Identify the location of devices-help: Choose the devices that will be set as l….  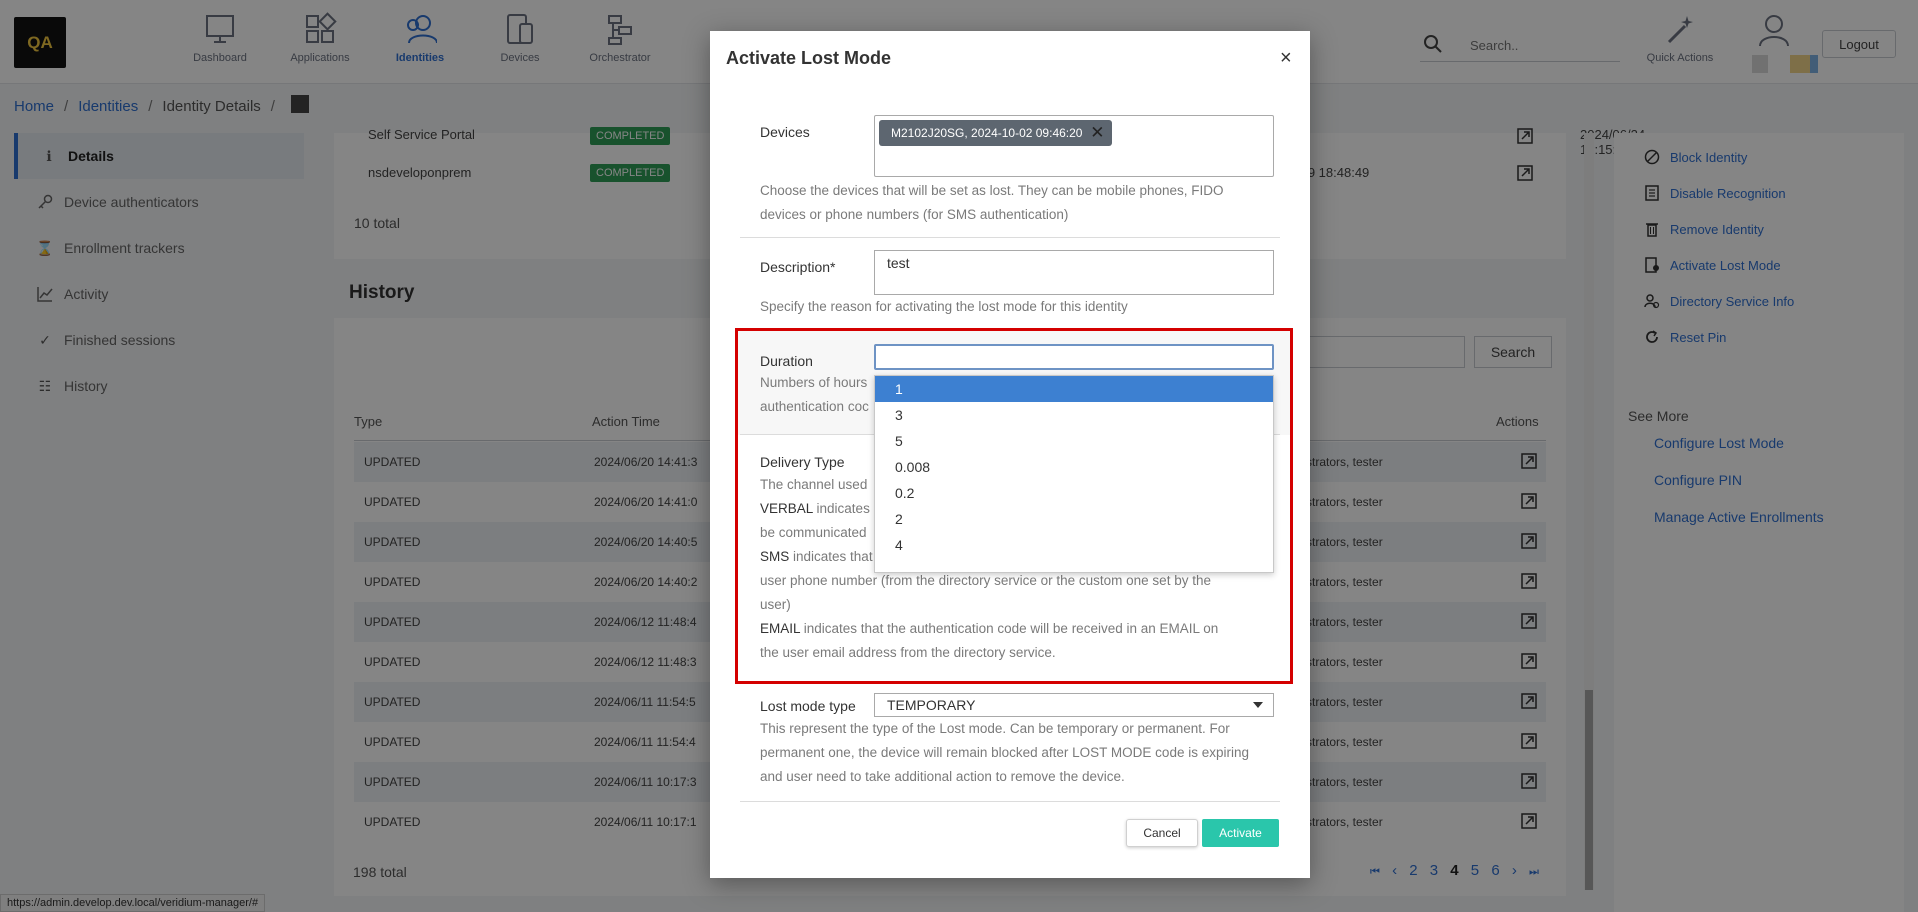
(992, 202).